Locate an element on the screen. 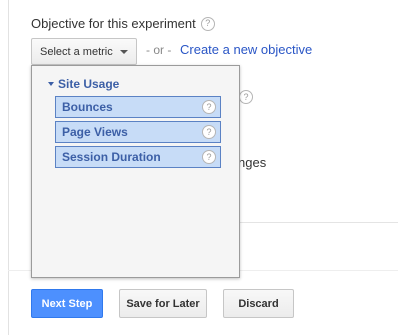  metric-option-label: Session Duration is located at coordinates (111, 157).